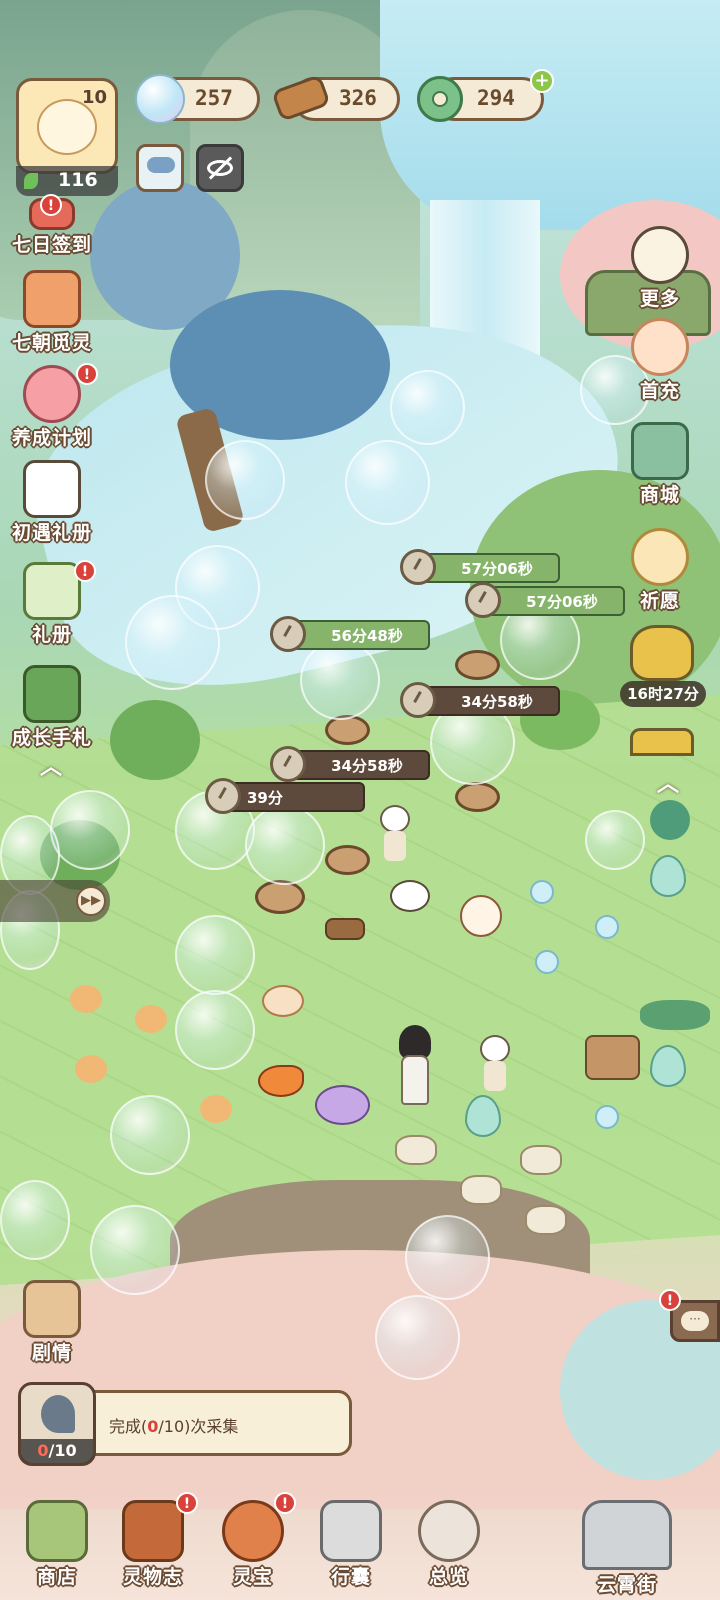 This screenshot has width=720, height=1600. I want to click on main-character, so click(415, 1067).